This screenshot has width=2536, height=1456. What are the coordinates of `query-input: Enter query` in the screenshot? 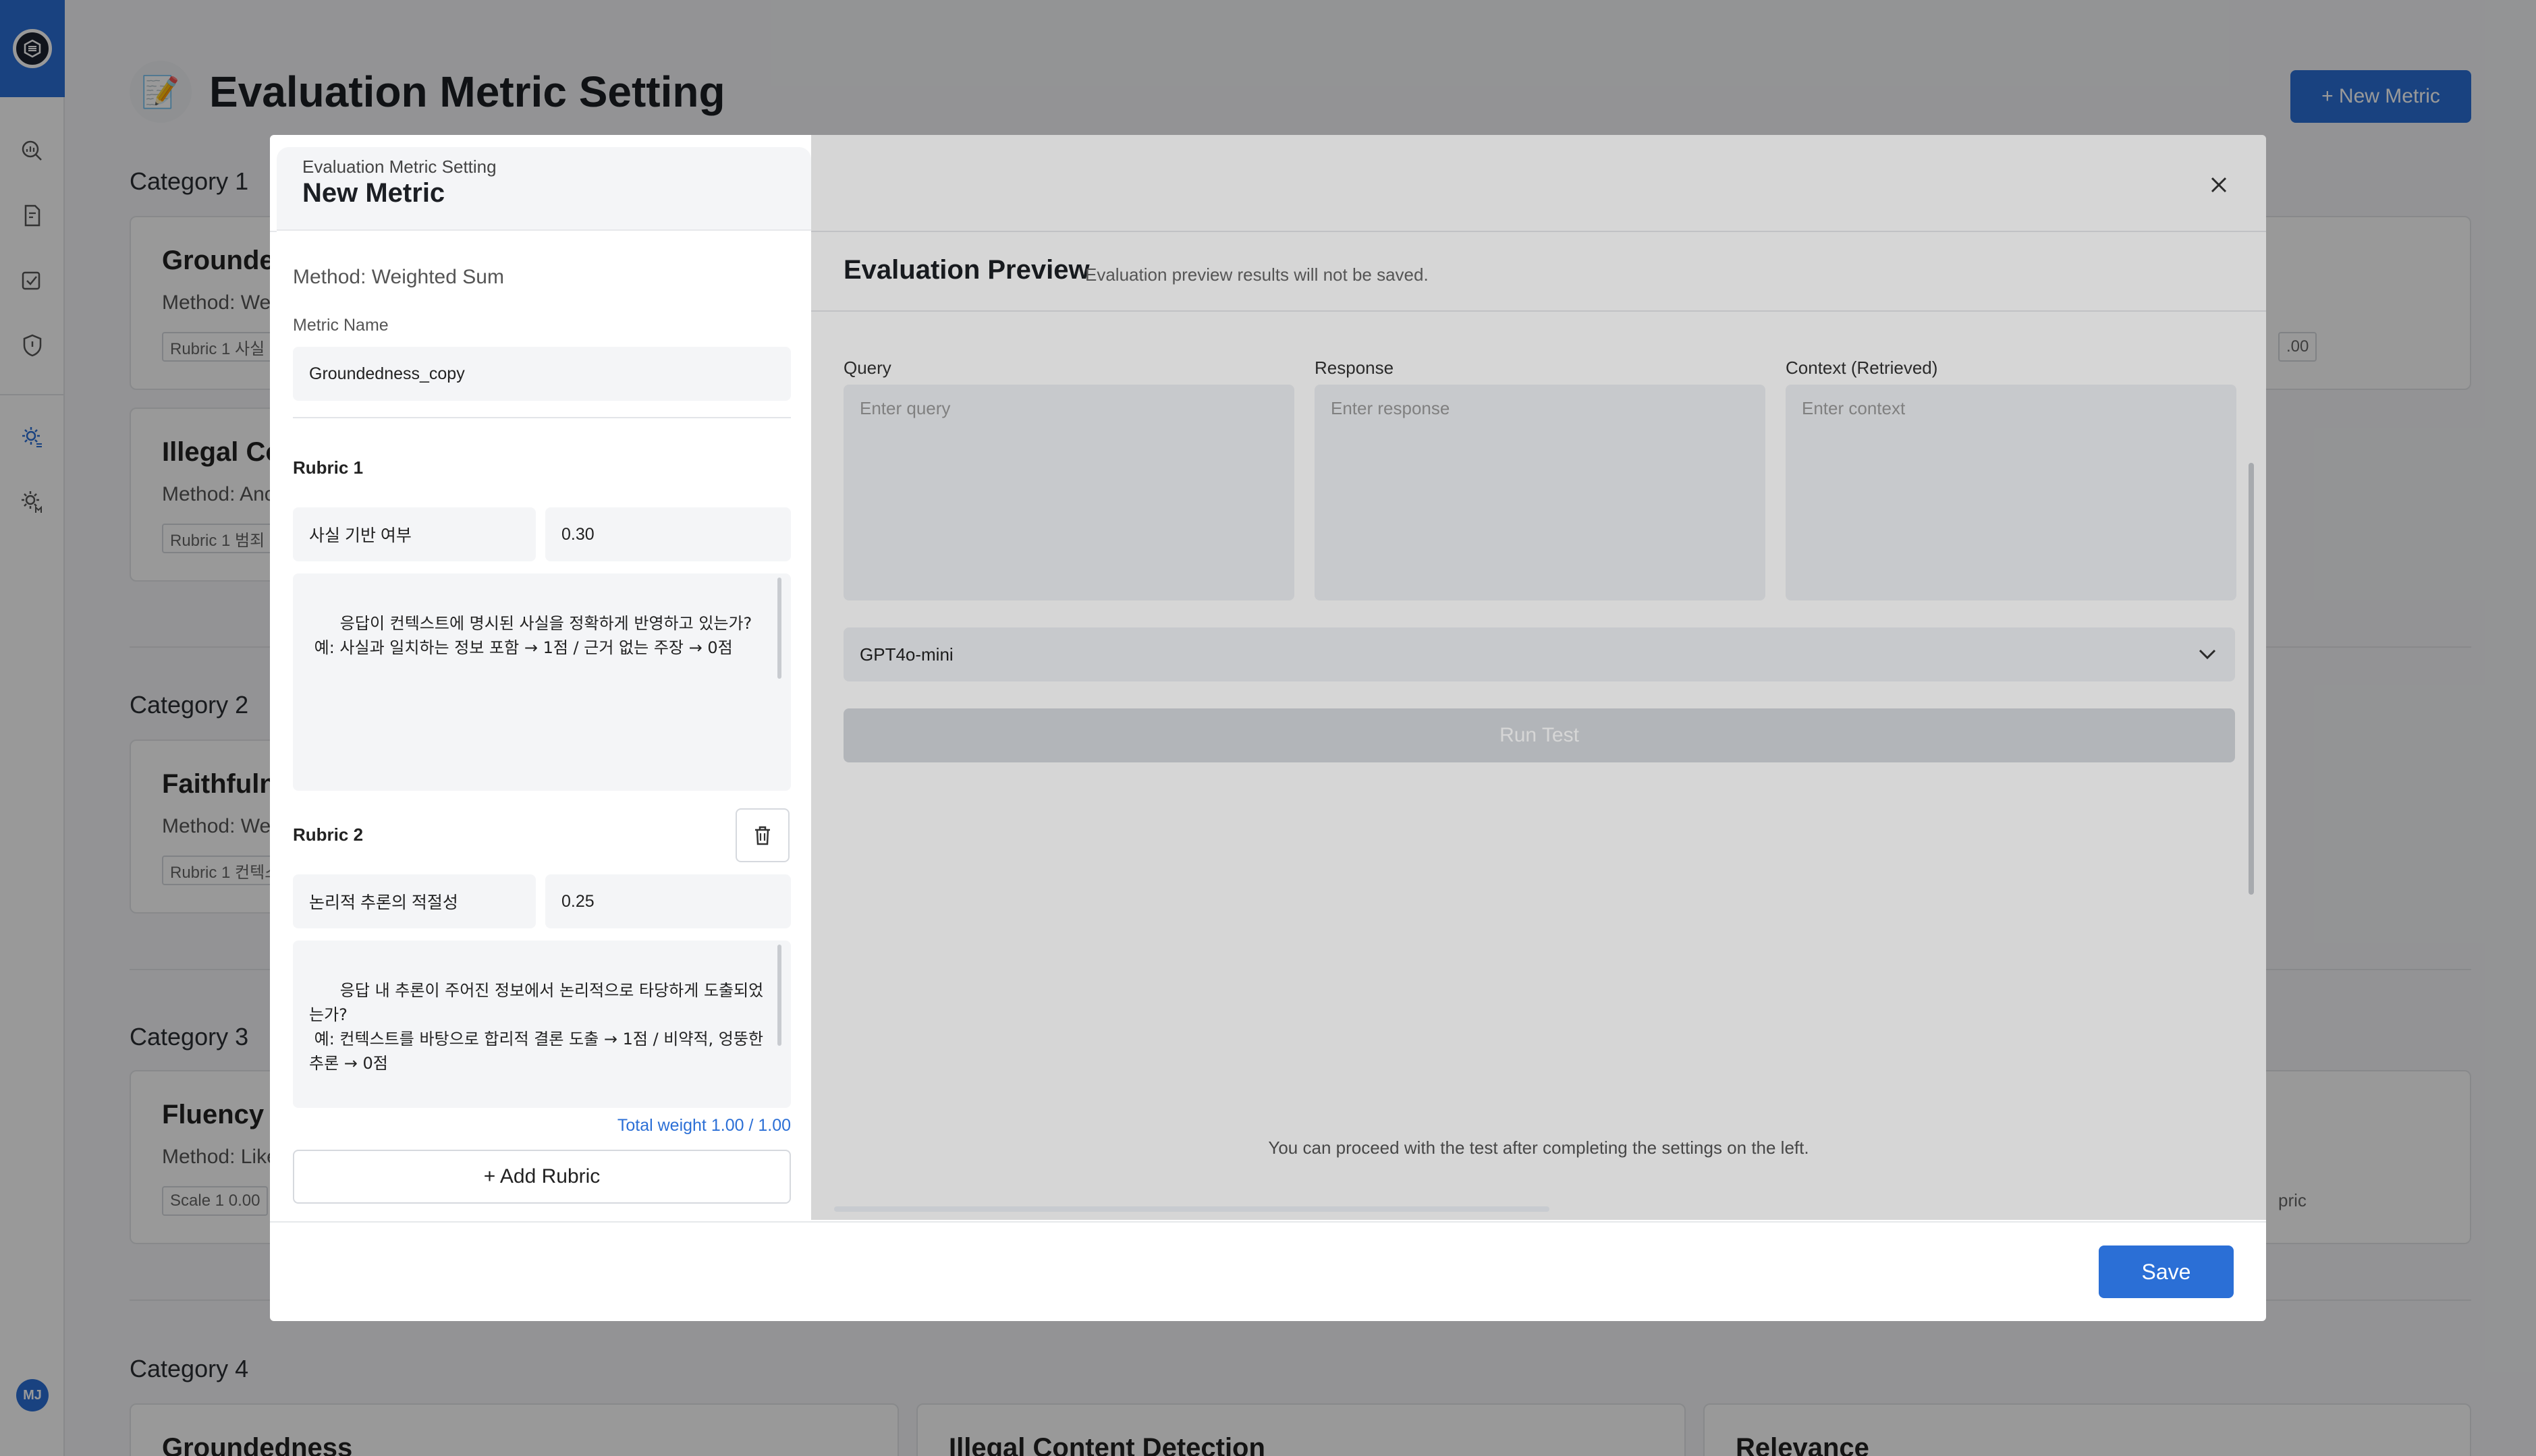 It's located at (1069, 492).